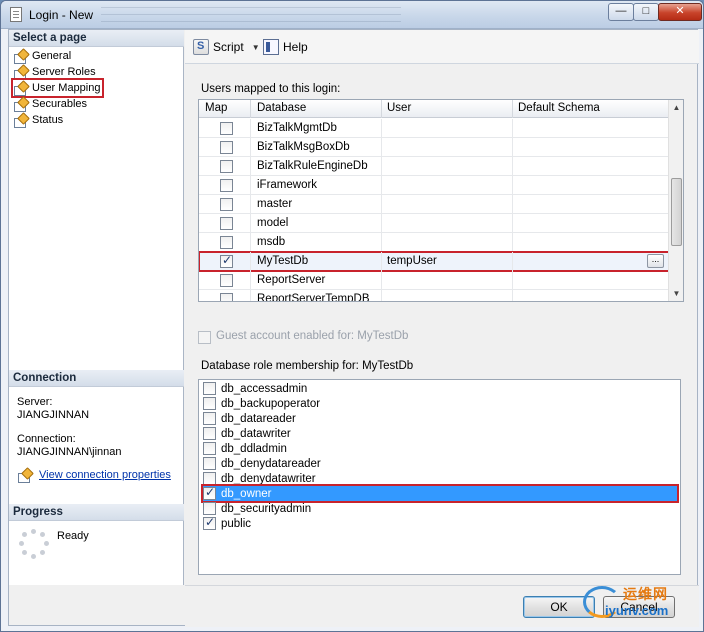  Describe the element at coordinates (434, 185) in the screenshot. I see `table-row: iFramework` at that location.